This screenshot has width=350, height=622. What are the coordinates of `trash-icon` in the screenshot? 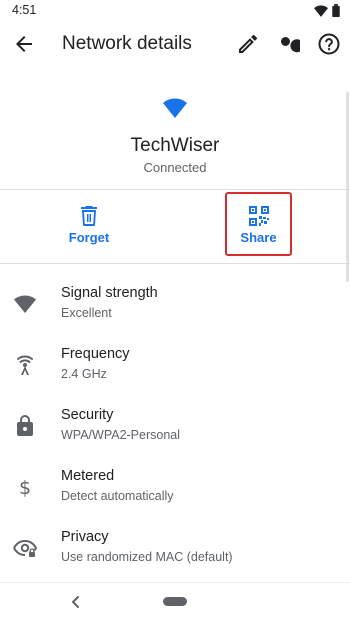 It's located at (89, 216).